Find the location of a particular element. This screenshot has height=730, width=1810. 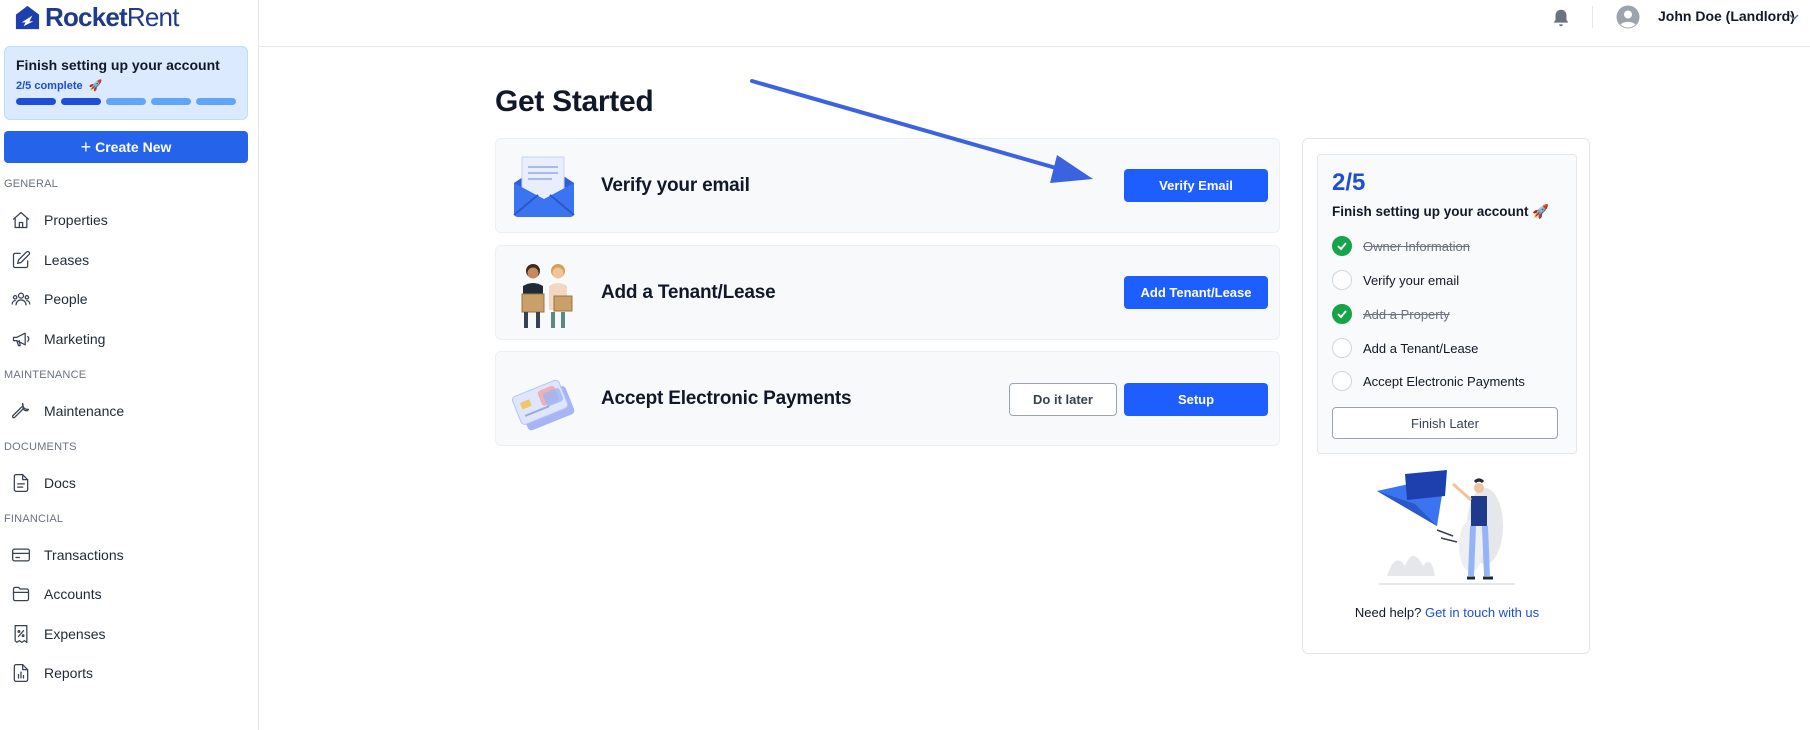

sidebar-item-expenses: Expenses is located at coordinates (57, 634).